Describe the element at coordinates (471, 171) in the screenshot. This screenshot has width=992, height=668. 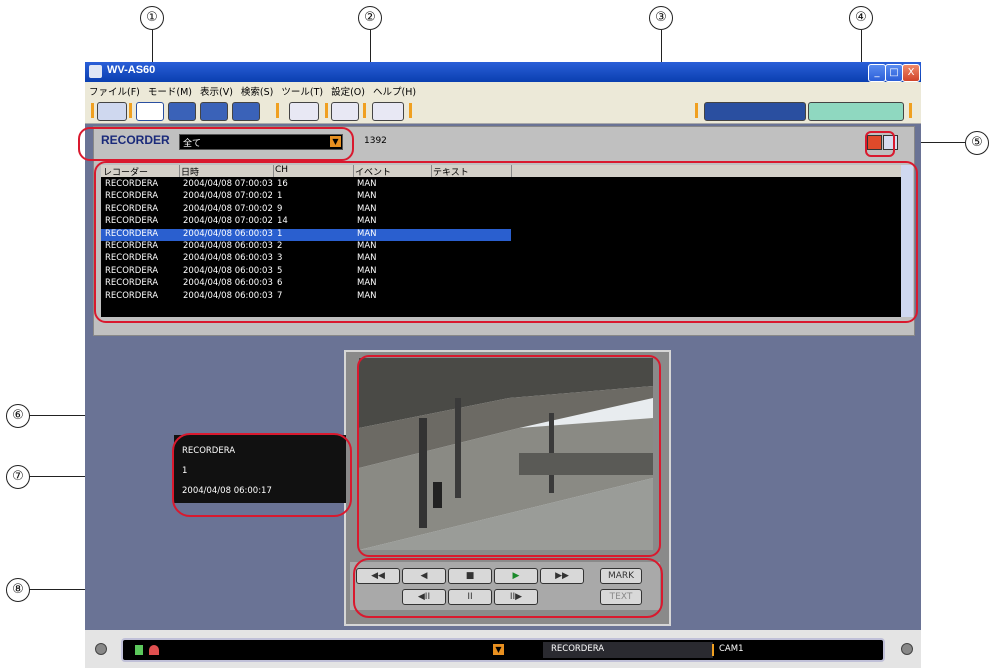
I see `column-header-text: テキスト` at that location.